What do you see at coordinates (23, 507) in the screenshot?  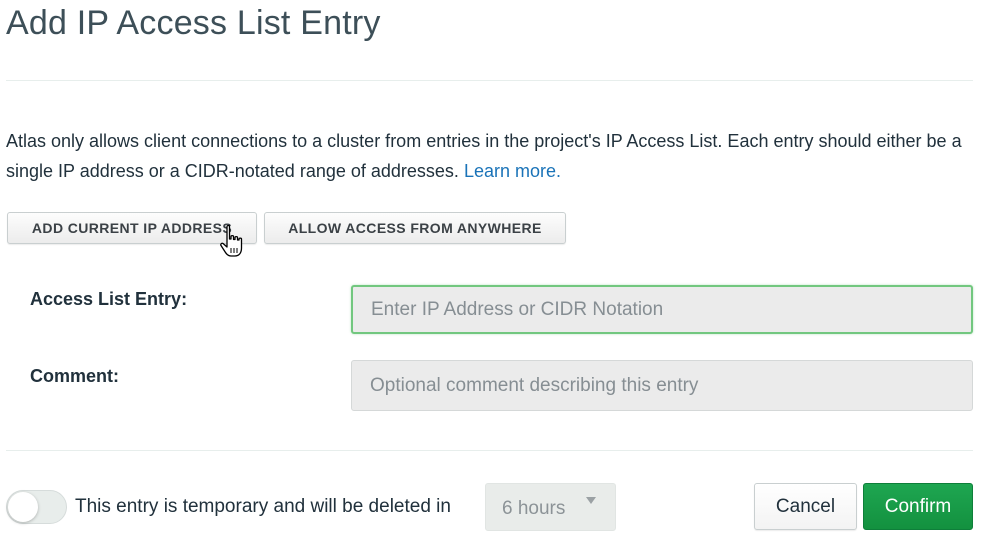 I see `toggle-knob` at bounding box center [23, 507].